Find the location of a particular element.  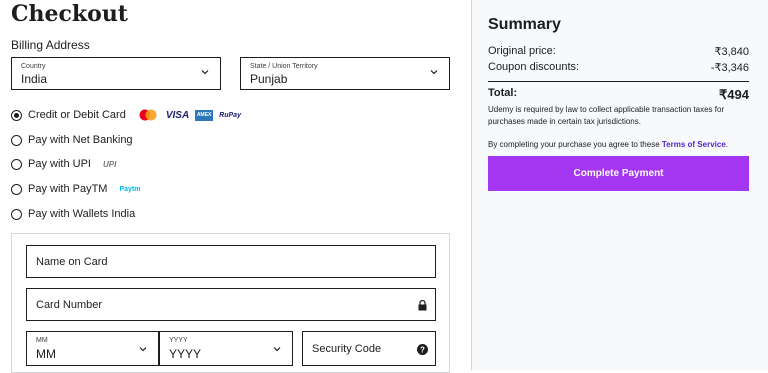

country-select-label: Country is located at coordinates (33, 66).